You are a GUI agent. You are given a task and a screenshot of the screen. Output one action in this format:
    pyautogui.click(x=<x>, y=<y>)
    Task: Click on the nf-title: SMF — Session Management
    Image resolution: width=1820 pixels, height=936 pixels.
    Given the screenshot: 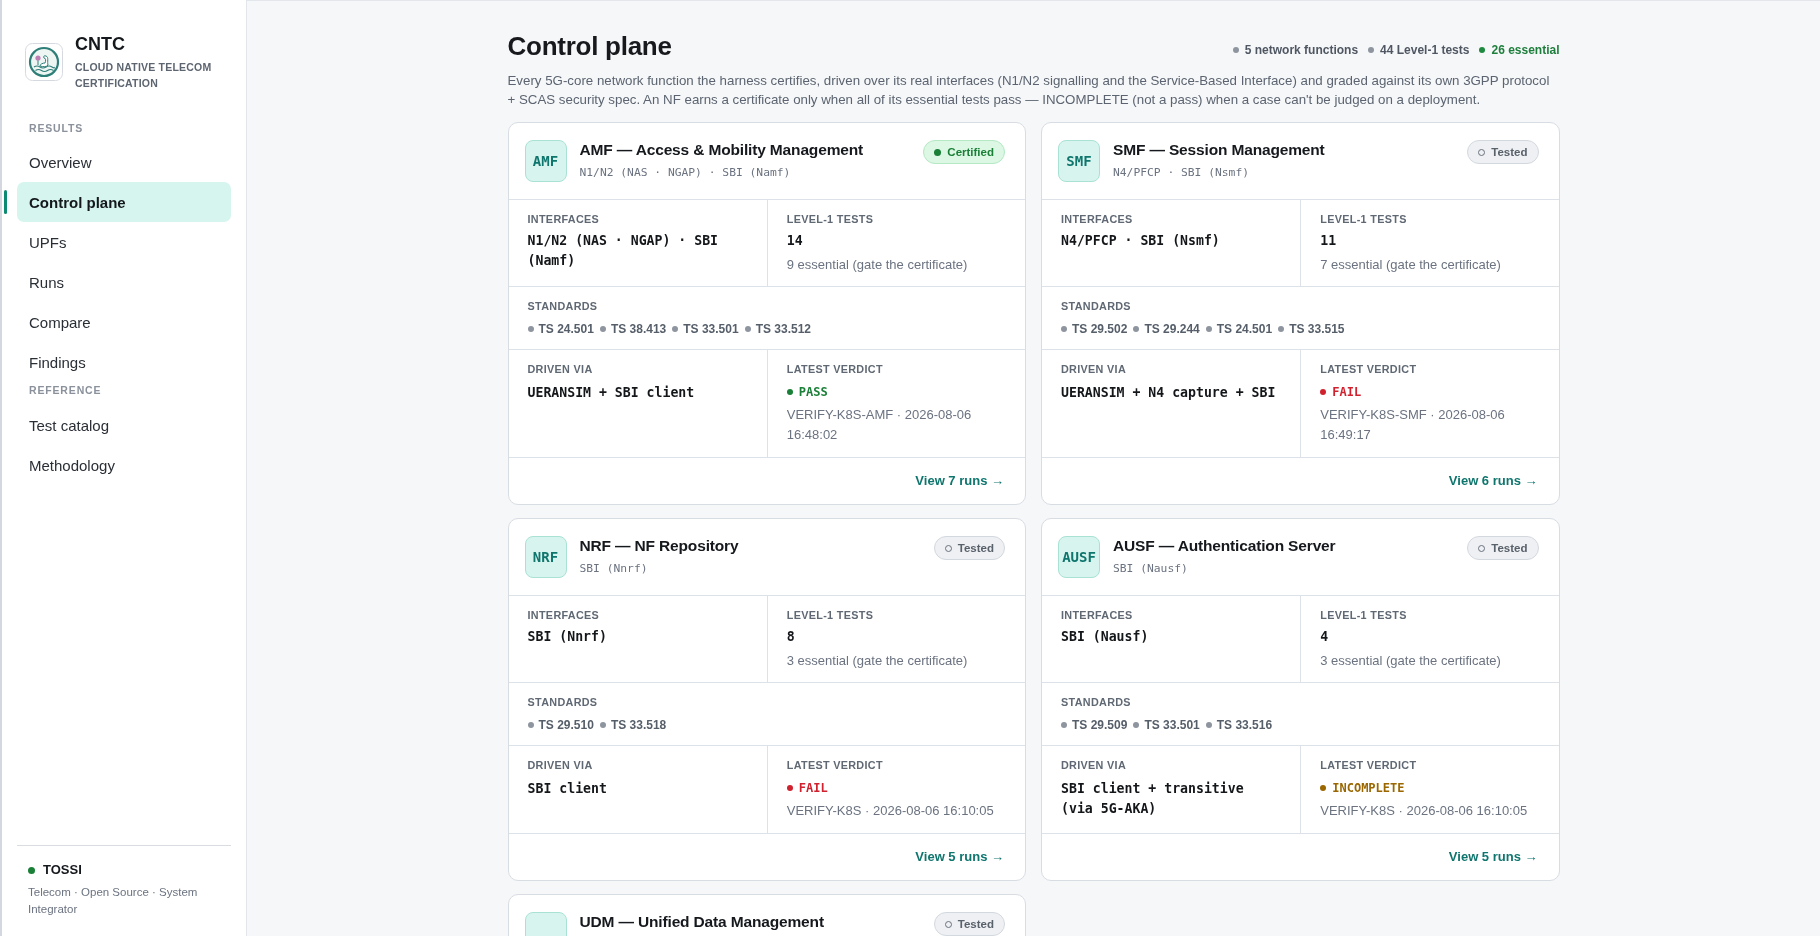 What is the action you would take?
    pyautogui.click(x=1219, y=150)
    